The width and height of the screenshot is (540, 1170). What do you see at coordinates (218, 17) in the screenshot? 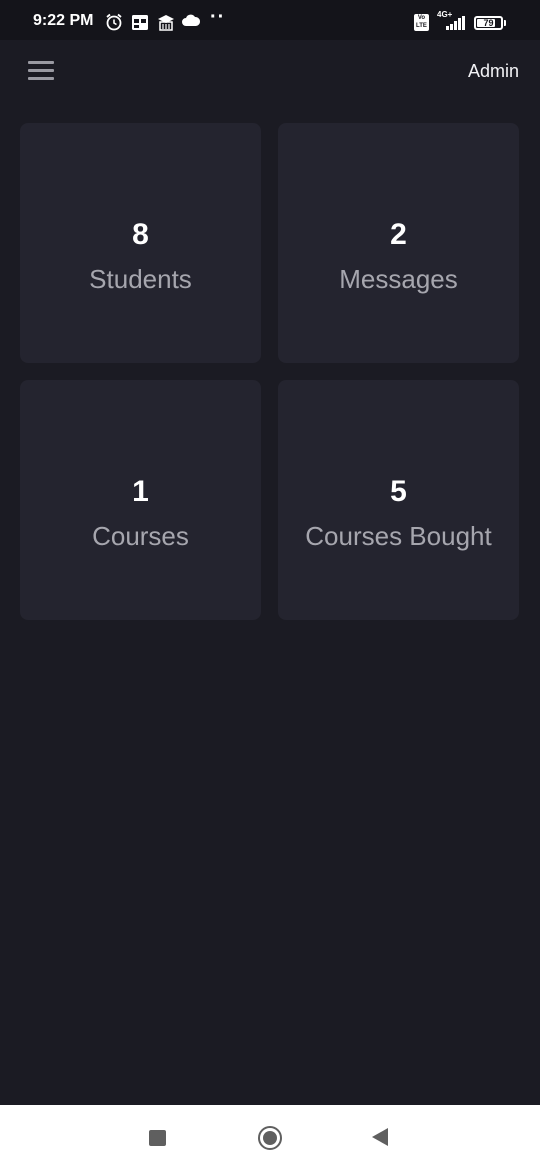
I see `more-notifications-icon: ··` at bounding box center [218, 17].